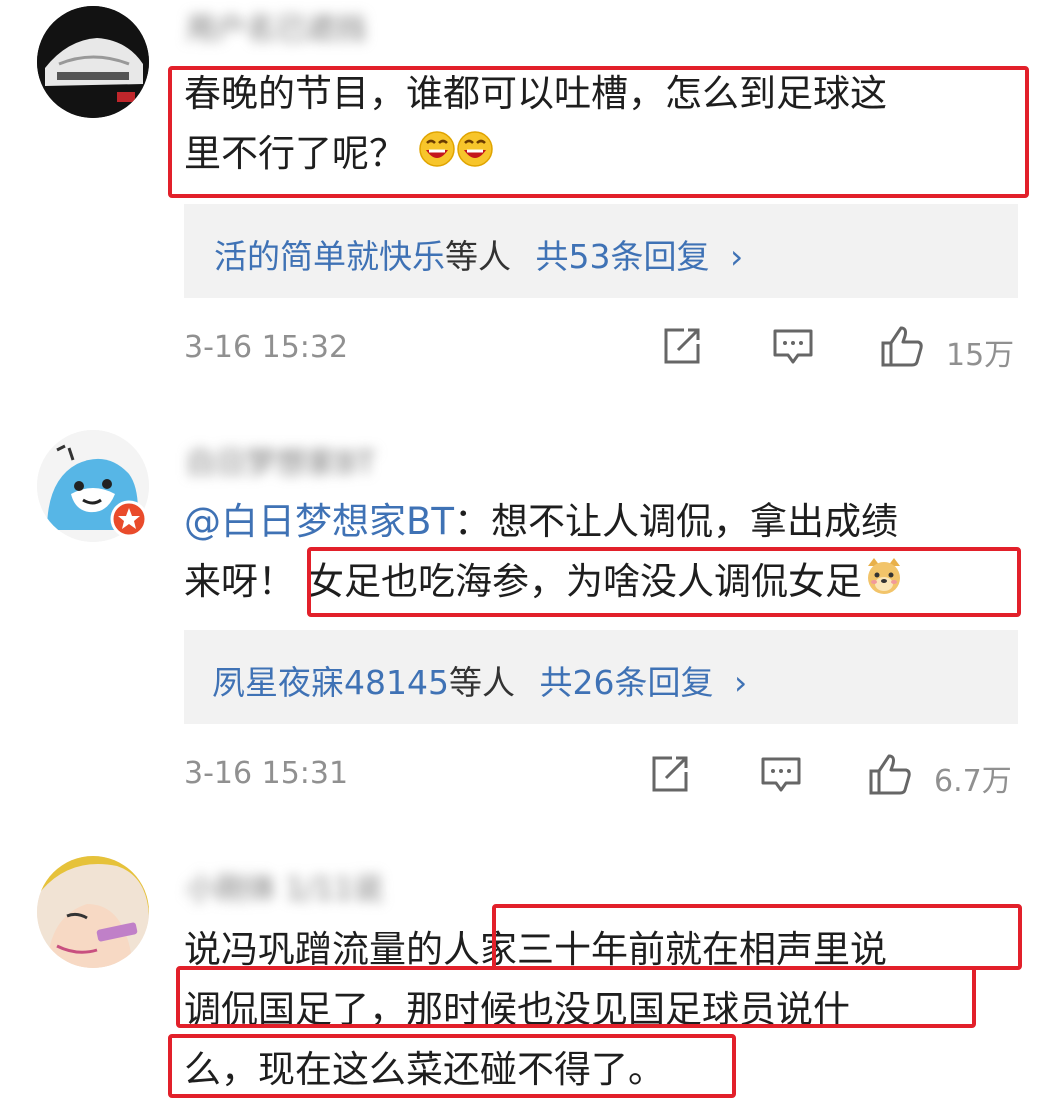  I want to click on username-blurred: 白日梦想家BT, so click(280, 460).